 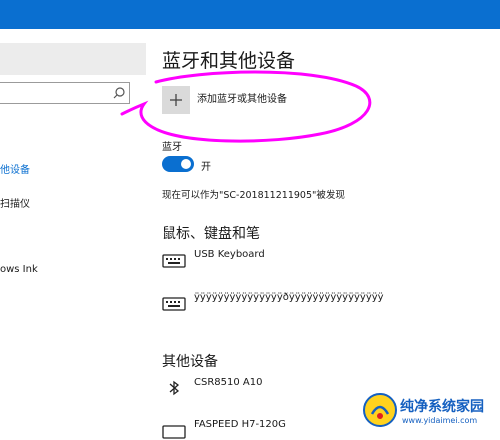 I want to click on device-unknown-keyboard: ÿÿÿÿÿÿÿÿÿÿÿÿÿÿÿðÿÿÿÿÿÿÿÿÿÿÿÿÿÿÿÿ, so click(x=289, y=297).